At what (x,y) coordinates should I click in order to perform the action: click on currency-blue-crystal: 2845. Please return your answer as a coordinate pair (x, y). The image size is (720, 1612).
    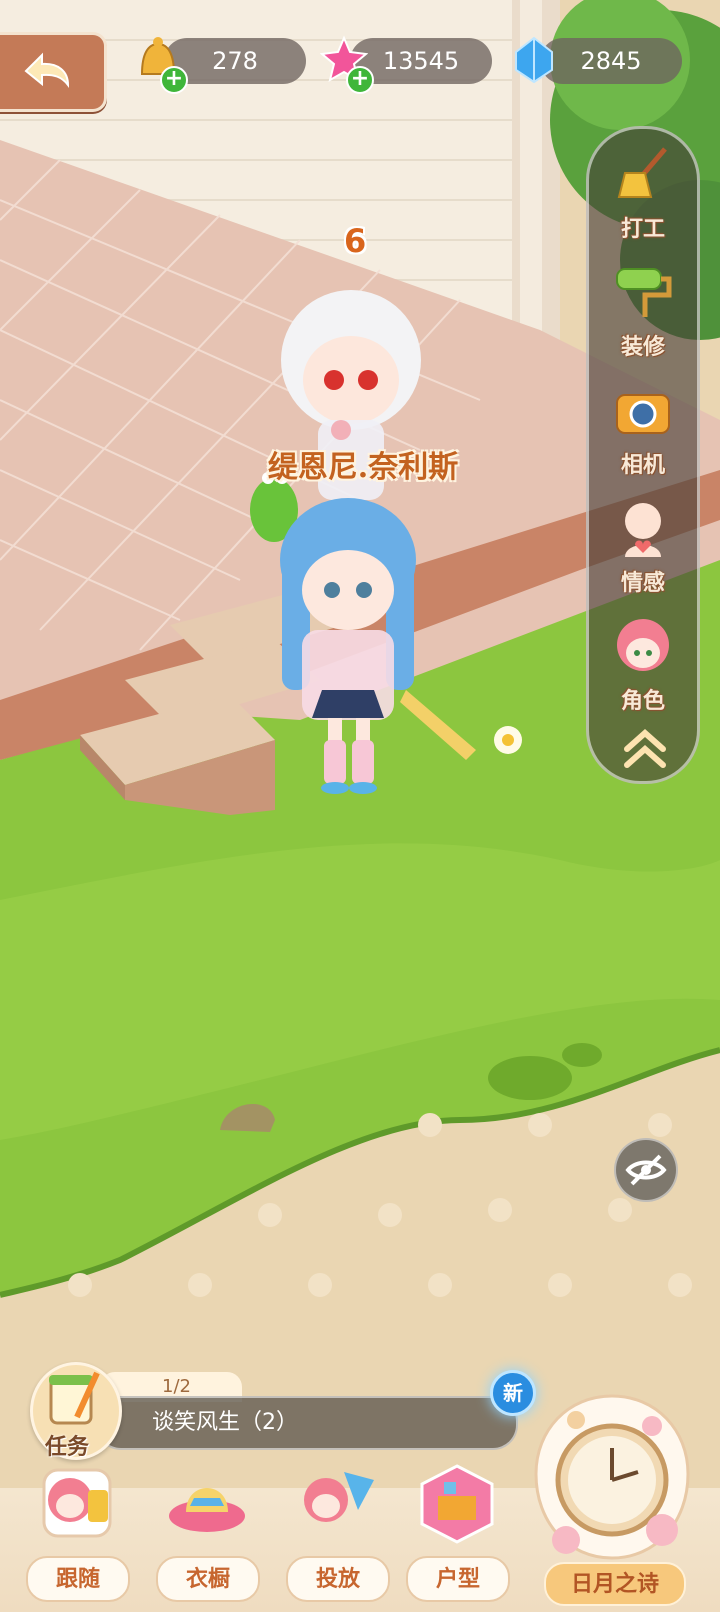
    Looking at the image, I should click on (596, 61).